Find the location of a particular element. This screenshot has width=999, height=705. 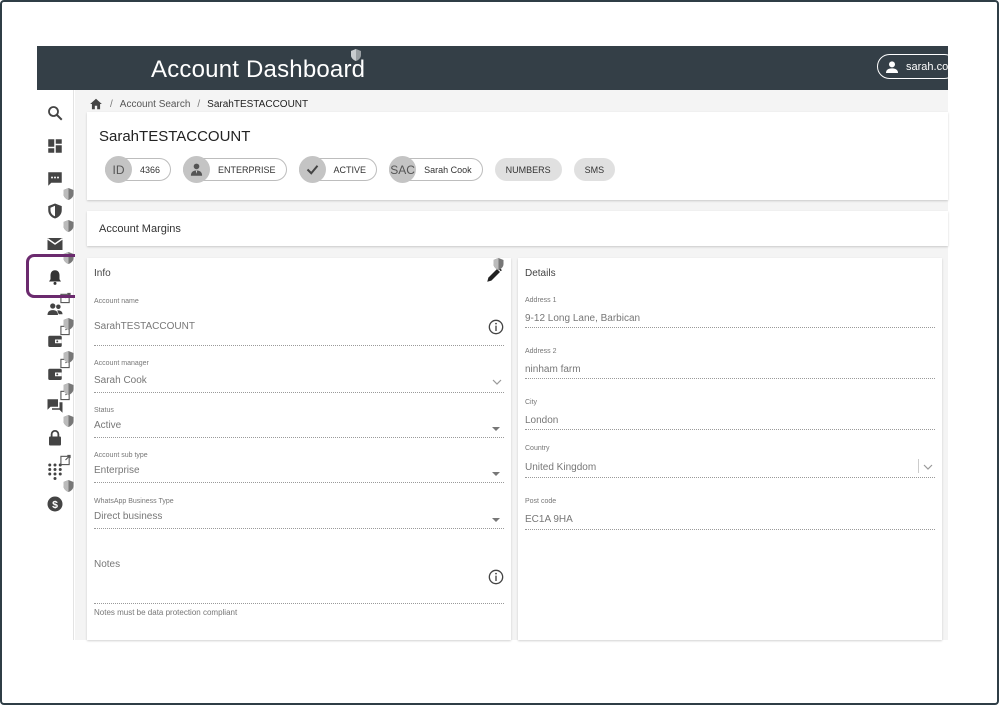

account-name-field: Account name SarahTESTACCOUNT is located at coordinates (299, 322).